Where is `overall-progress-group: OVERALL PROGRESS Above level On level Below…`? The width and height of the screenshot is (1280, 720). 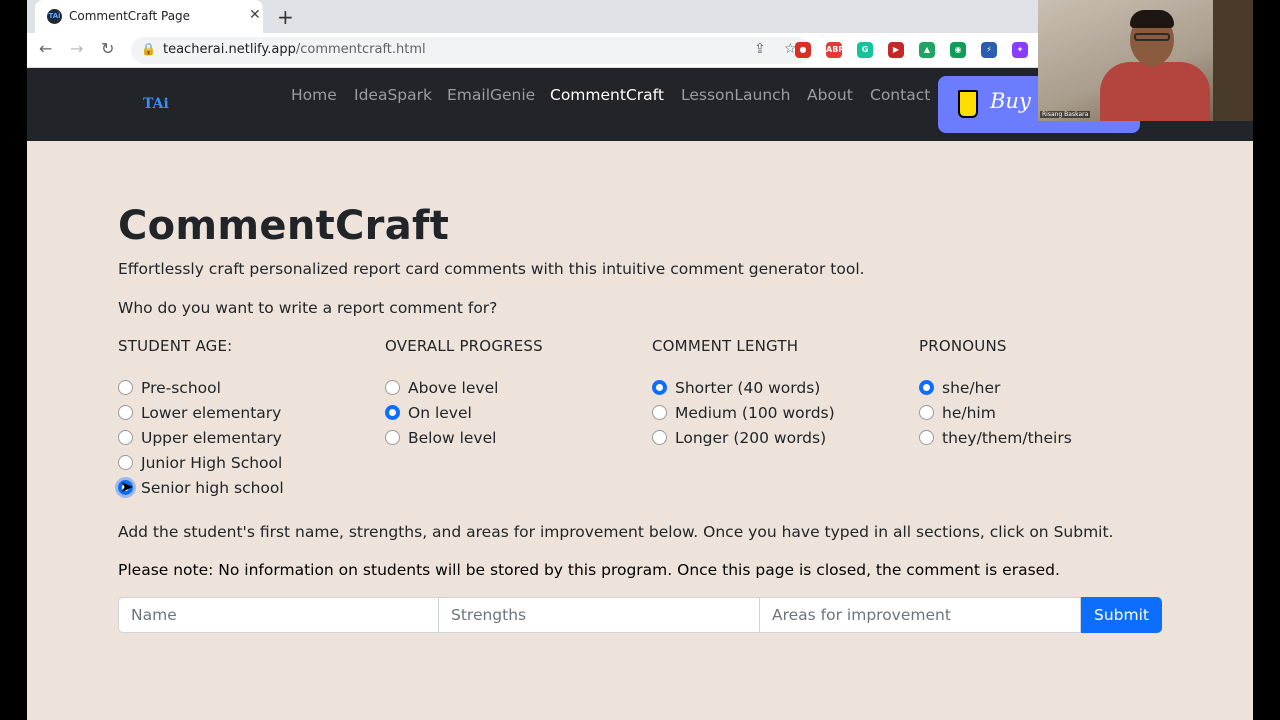
overall-progress-group: OVERALL PROGRESS Above level On level Below… is located at coordinates (515, 393).